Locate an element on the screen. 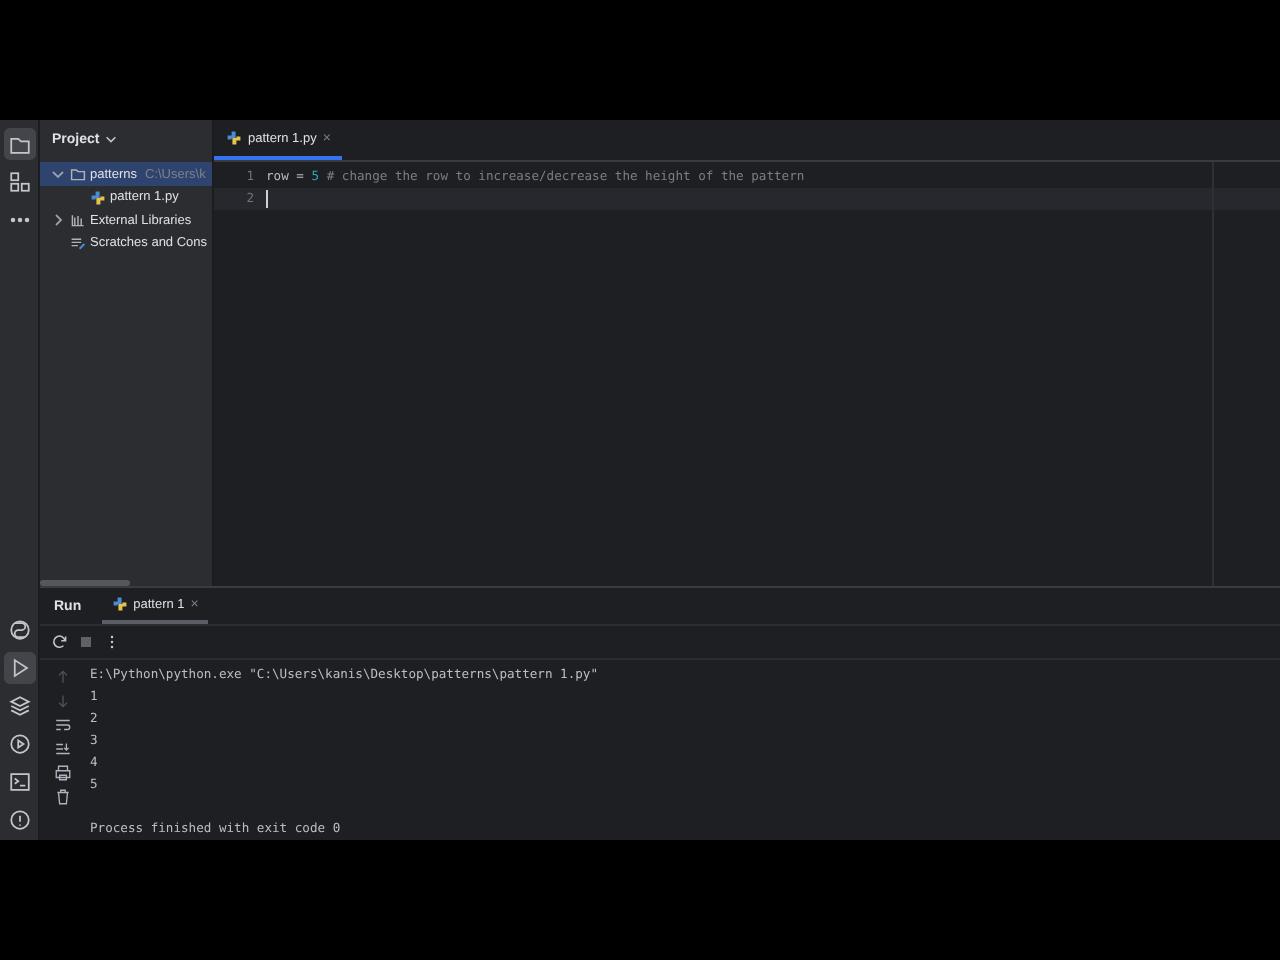 The image size is (1280, 960). text-cursor is located at coordinates (267, 199).